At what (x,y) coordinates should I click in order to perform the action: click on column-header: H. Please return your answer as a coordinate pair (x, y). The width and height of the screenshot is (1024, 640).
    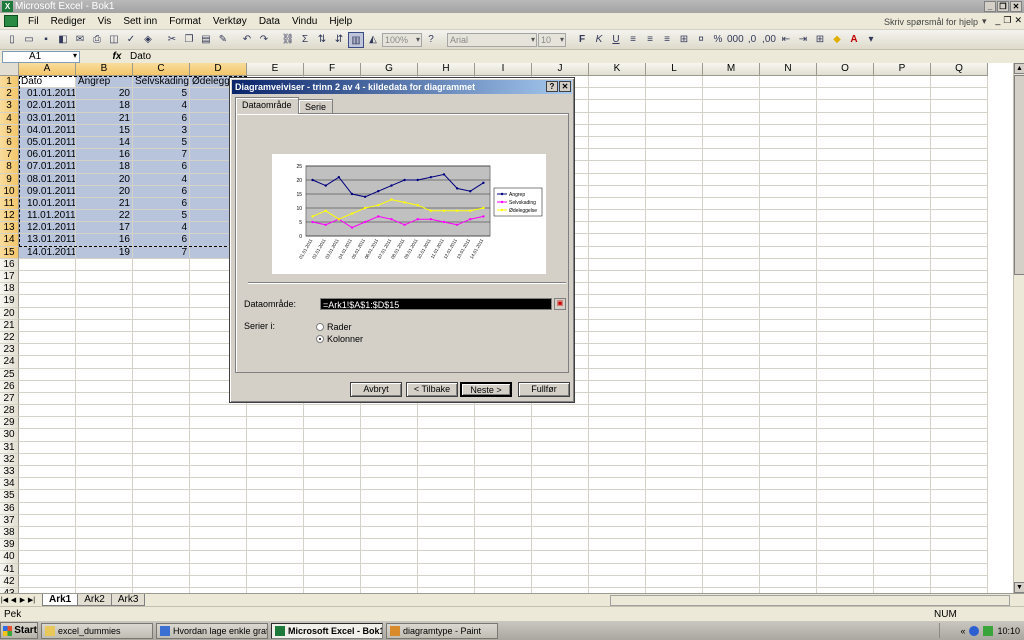
    Looking at the image, I should click on (446, 69).